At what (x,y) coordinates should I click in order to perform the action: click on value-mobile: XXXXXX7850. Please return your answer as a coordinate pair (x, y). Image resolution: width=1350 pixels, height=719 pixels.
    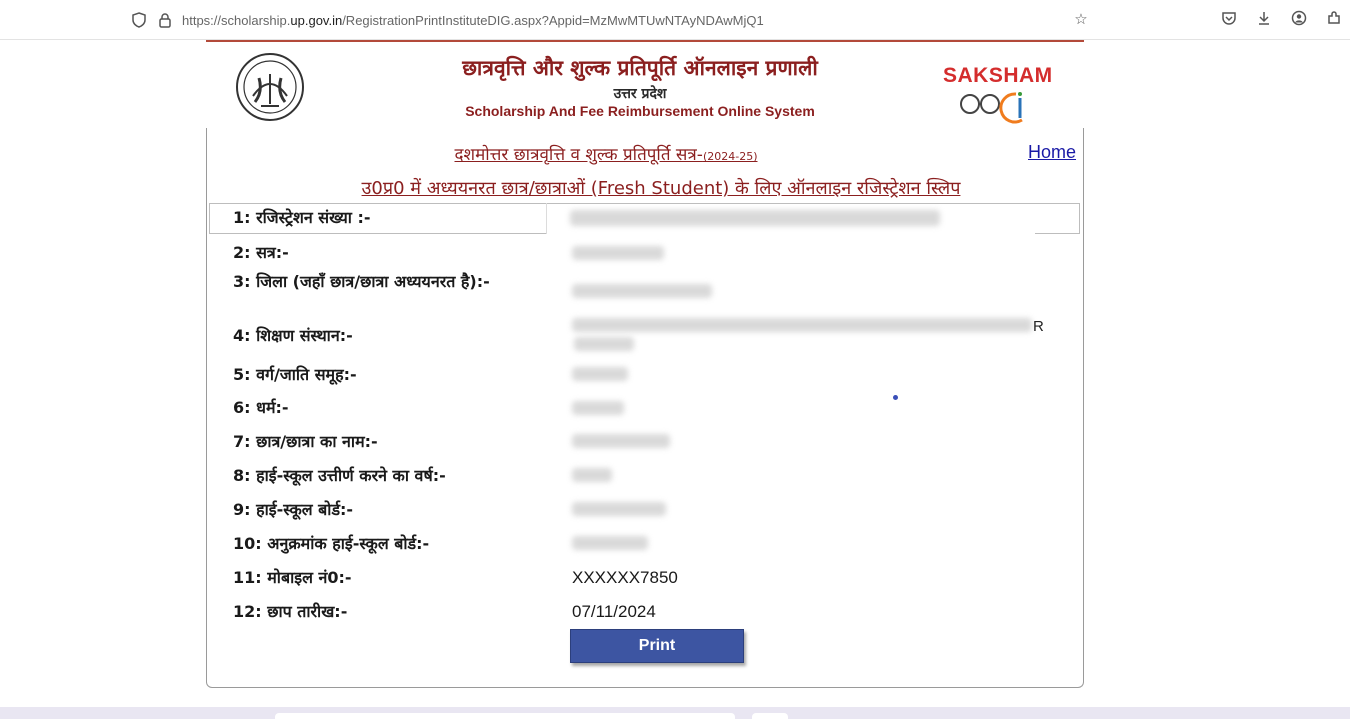
    Looking at the image, I should click on (625, 577).